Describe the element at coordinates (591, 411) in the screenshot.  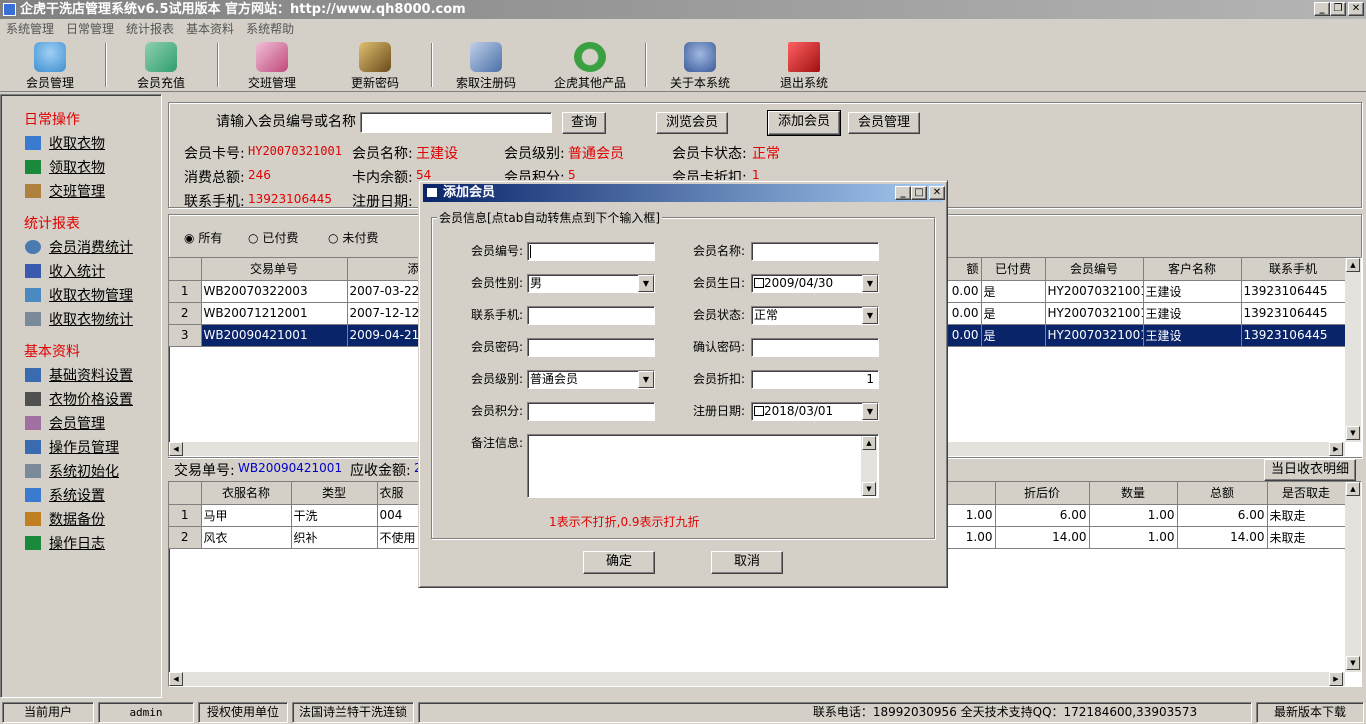
I see `points-input` at that location.